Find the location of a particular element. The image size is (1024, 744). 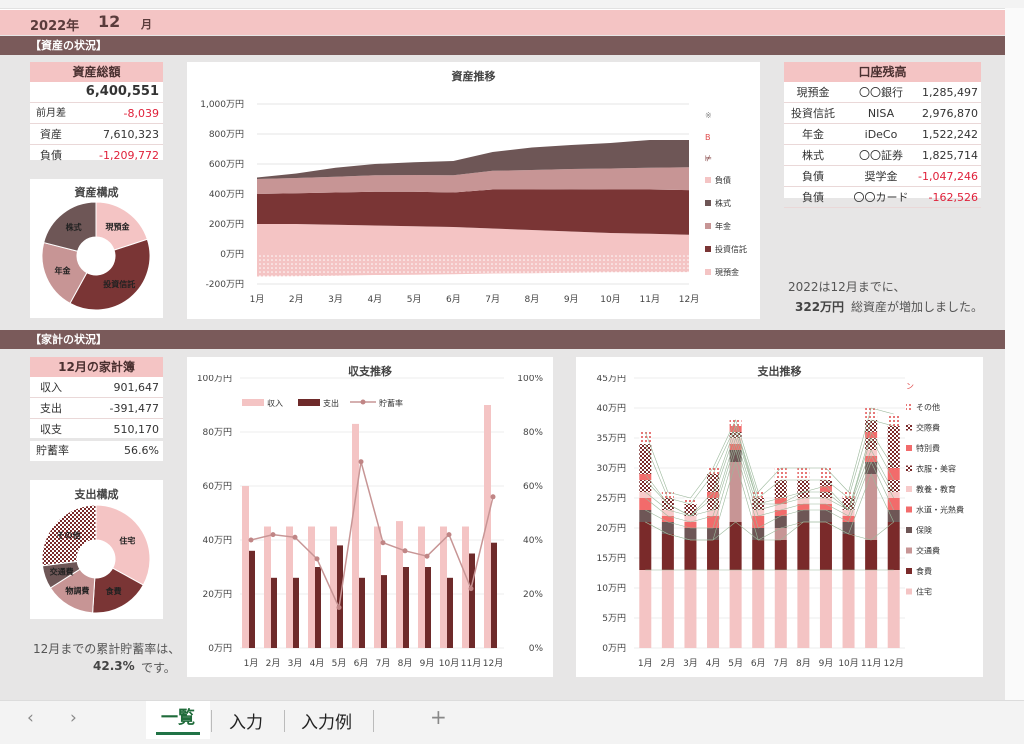

section-assets-header: 【資産の状況】 is located at coordinates (502, 45).